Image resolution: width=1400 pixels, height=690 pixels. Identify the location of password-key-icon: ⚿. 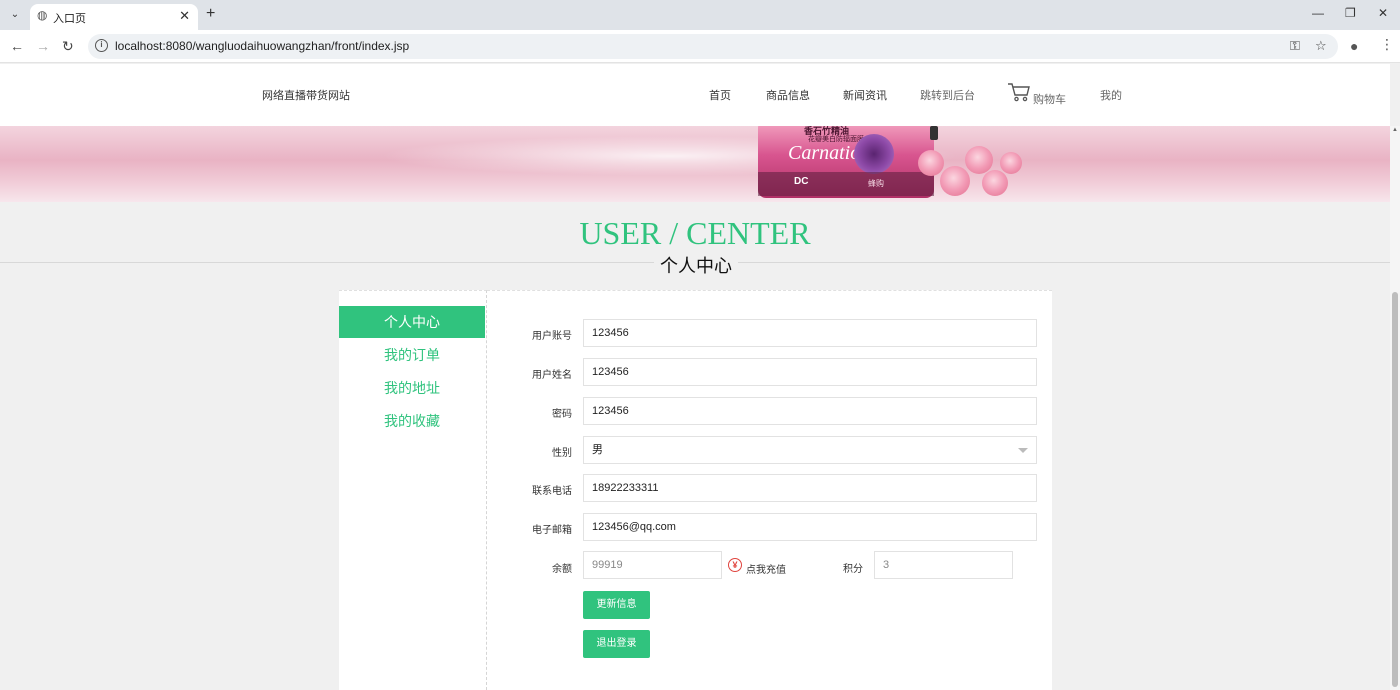
(1295, 46).